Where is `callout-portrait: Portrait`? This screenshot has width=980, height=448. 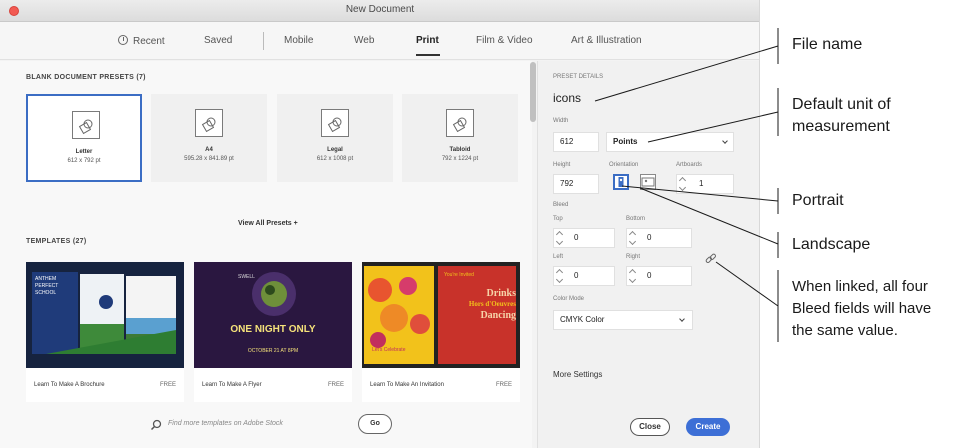
callout-portrait: Portrait is located at coordinates (818, 200).